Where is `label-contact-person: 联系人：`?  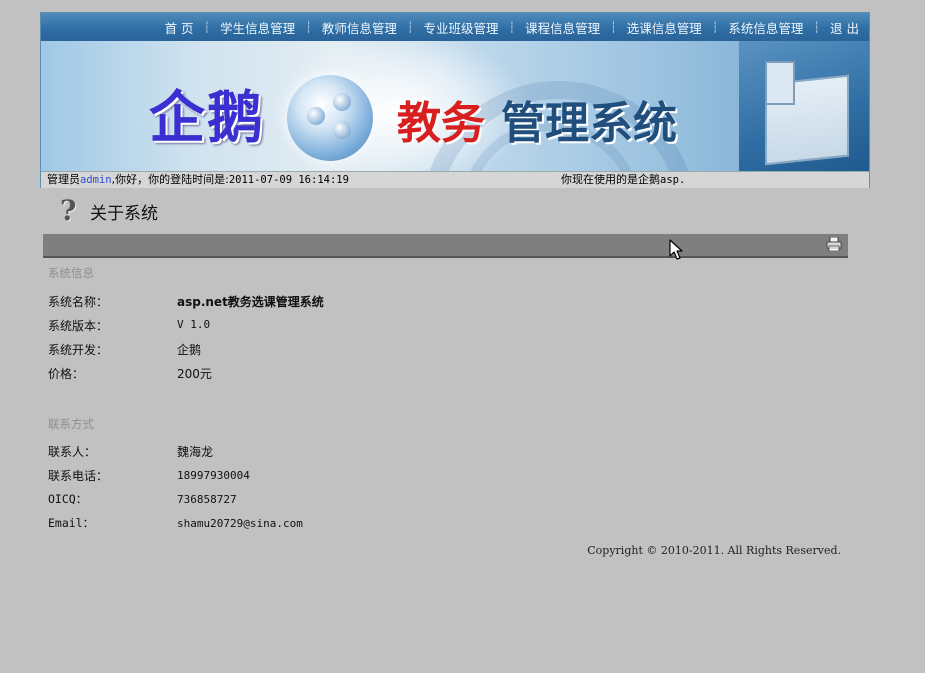
label-contact-person: 联系人： is located at coordinates (72, 452).